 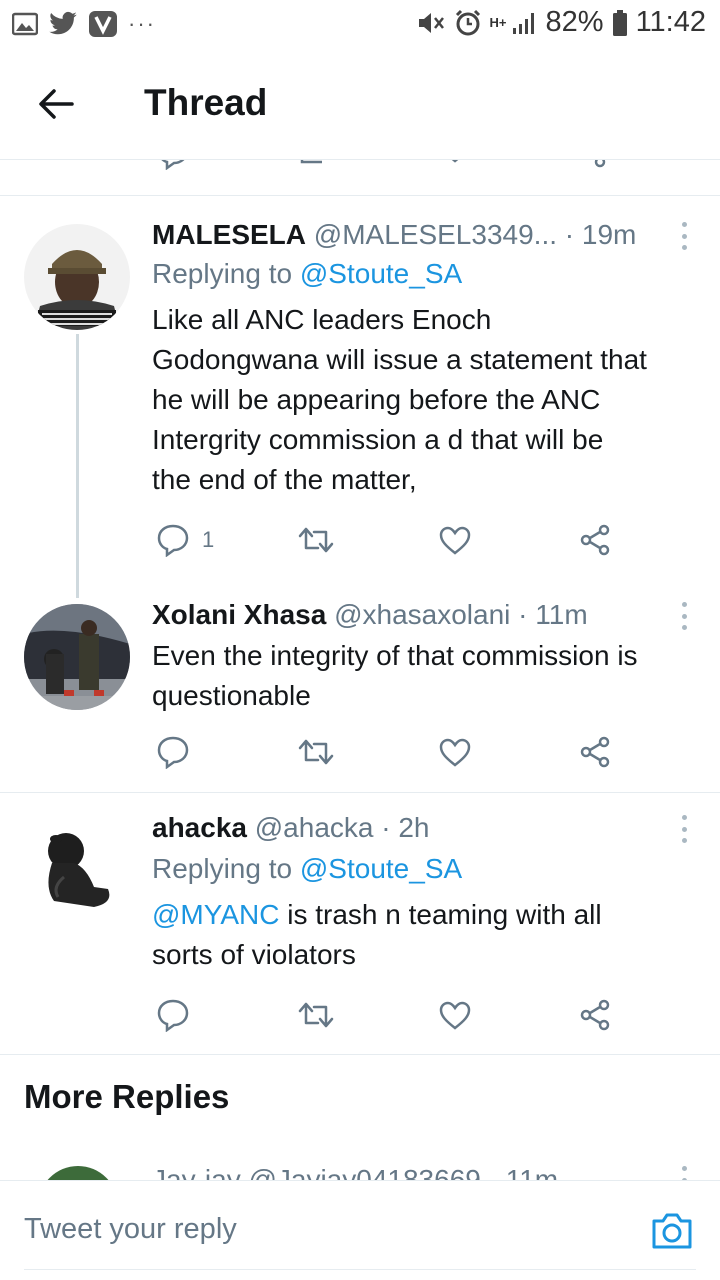 What do you see at coordinates (199, 827) in the screenshot?
I see `display-name: ahacka` at bounding box center [199, 827].